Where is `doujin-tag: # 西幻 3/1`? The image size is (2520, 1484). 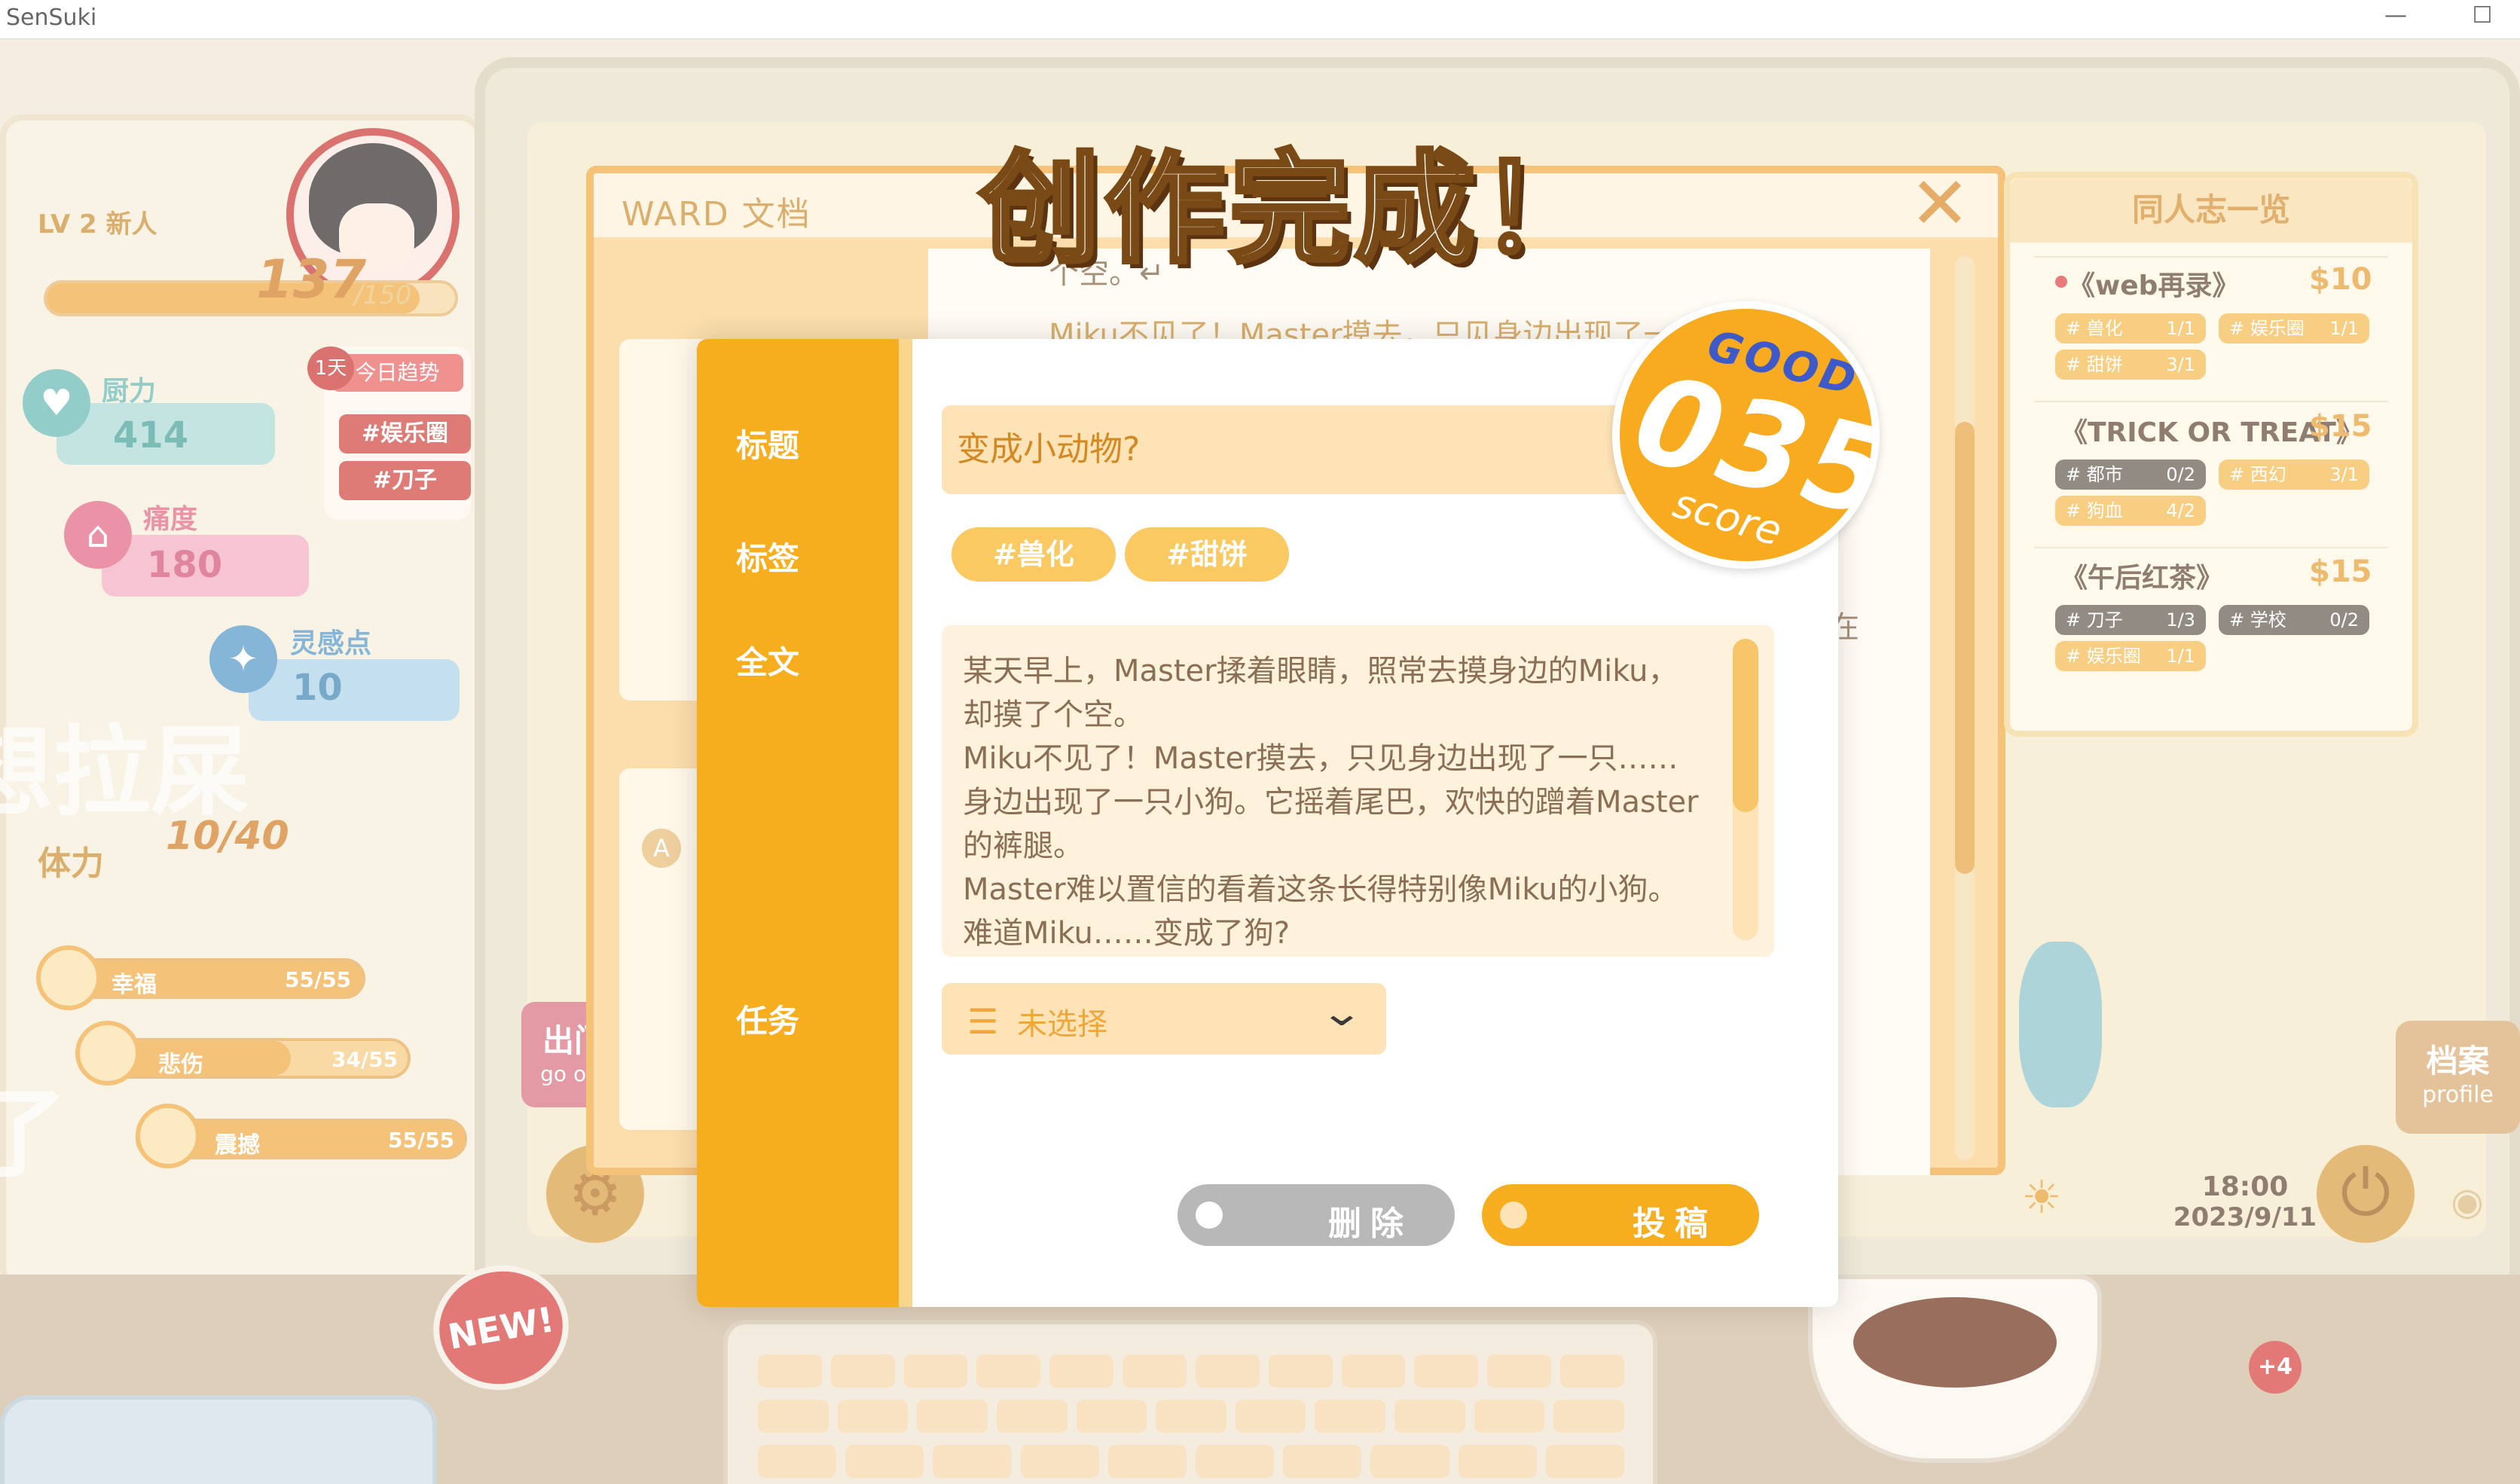 doujin-tag: # 西幻 3/1 is located at coordinates (2294, 475).